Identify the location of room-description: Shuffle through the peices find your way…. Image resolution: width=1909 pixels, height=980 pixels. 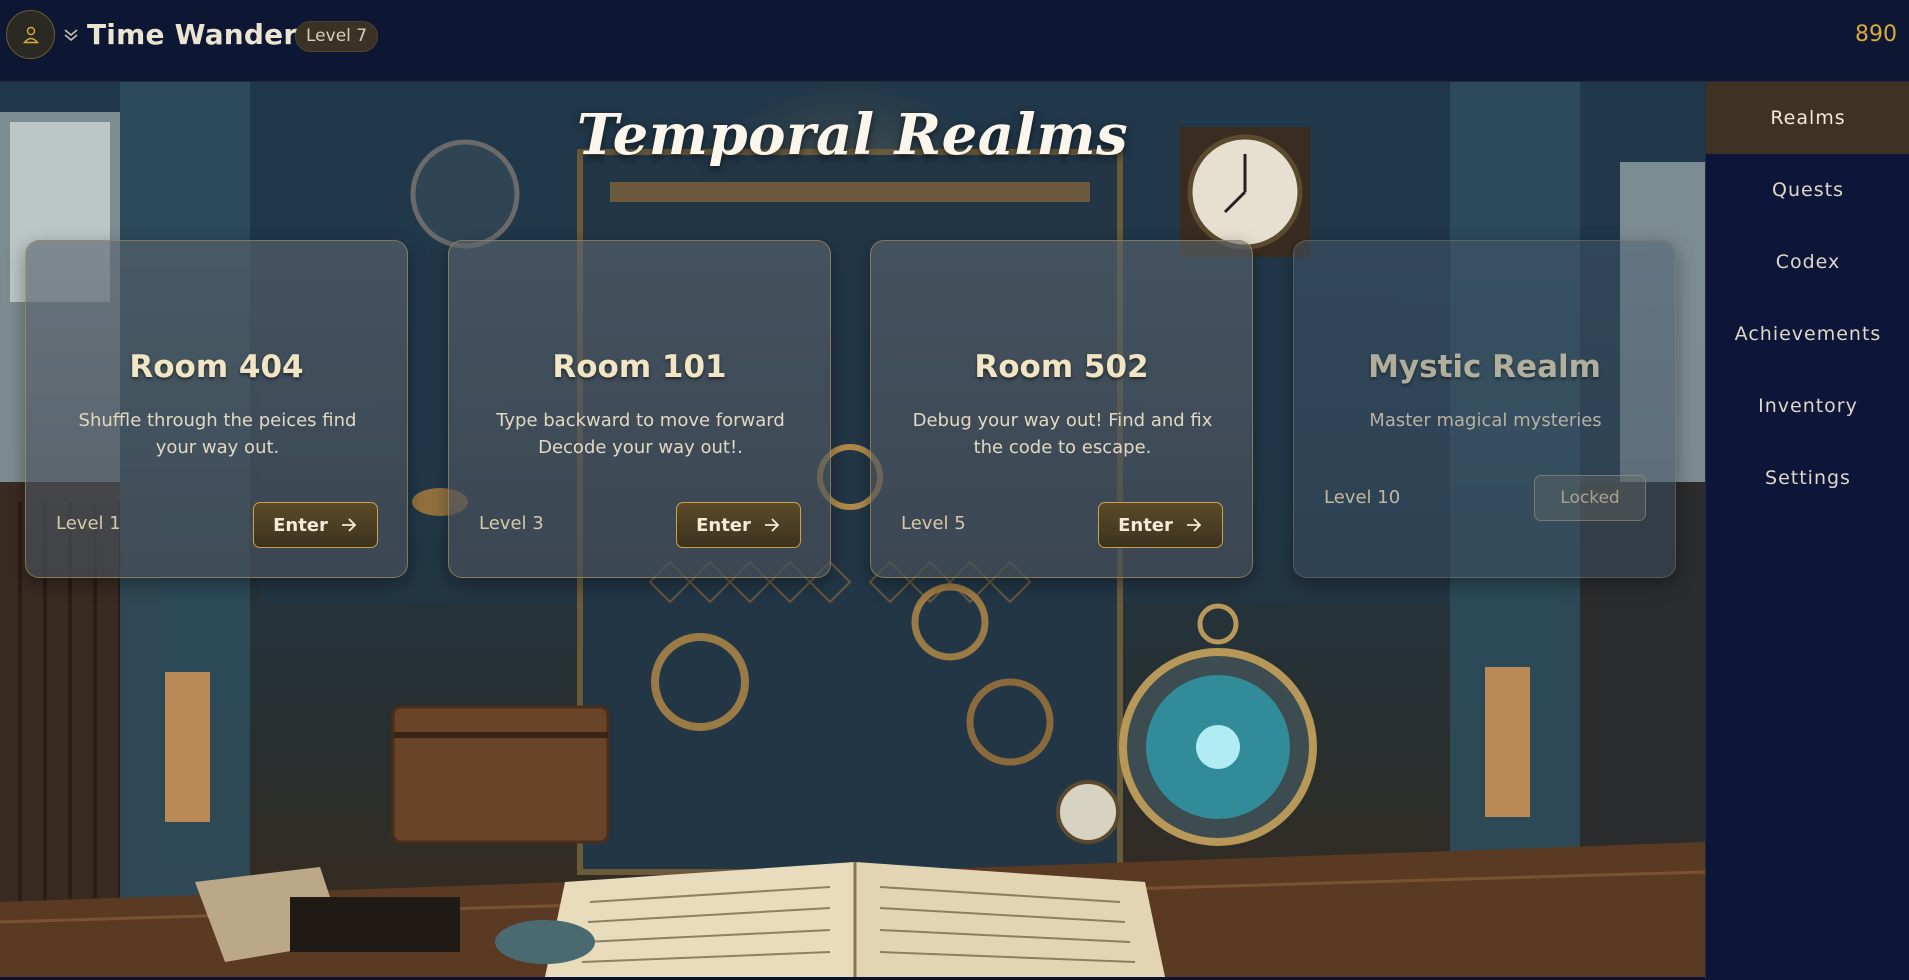
(217, 434).